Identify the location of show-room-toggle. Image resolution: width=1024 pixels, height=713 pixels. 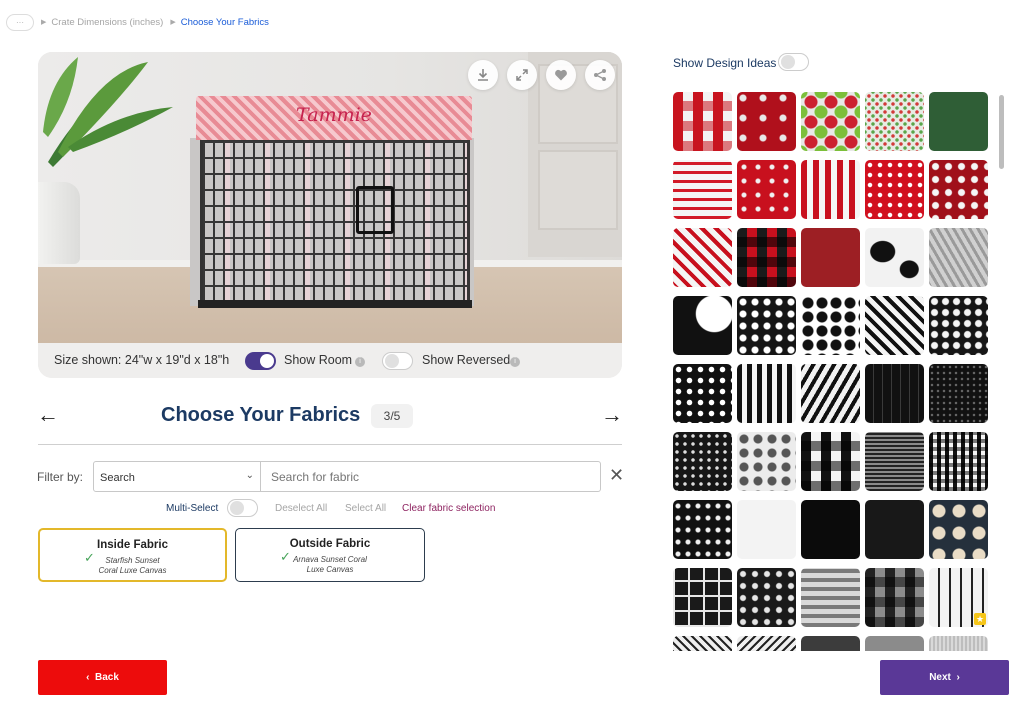
(260, 361).